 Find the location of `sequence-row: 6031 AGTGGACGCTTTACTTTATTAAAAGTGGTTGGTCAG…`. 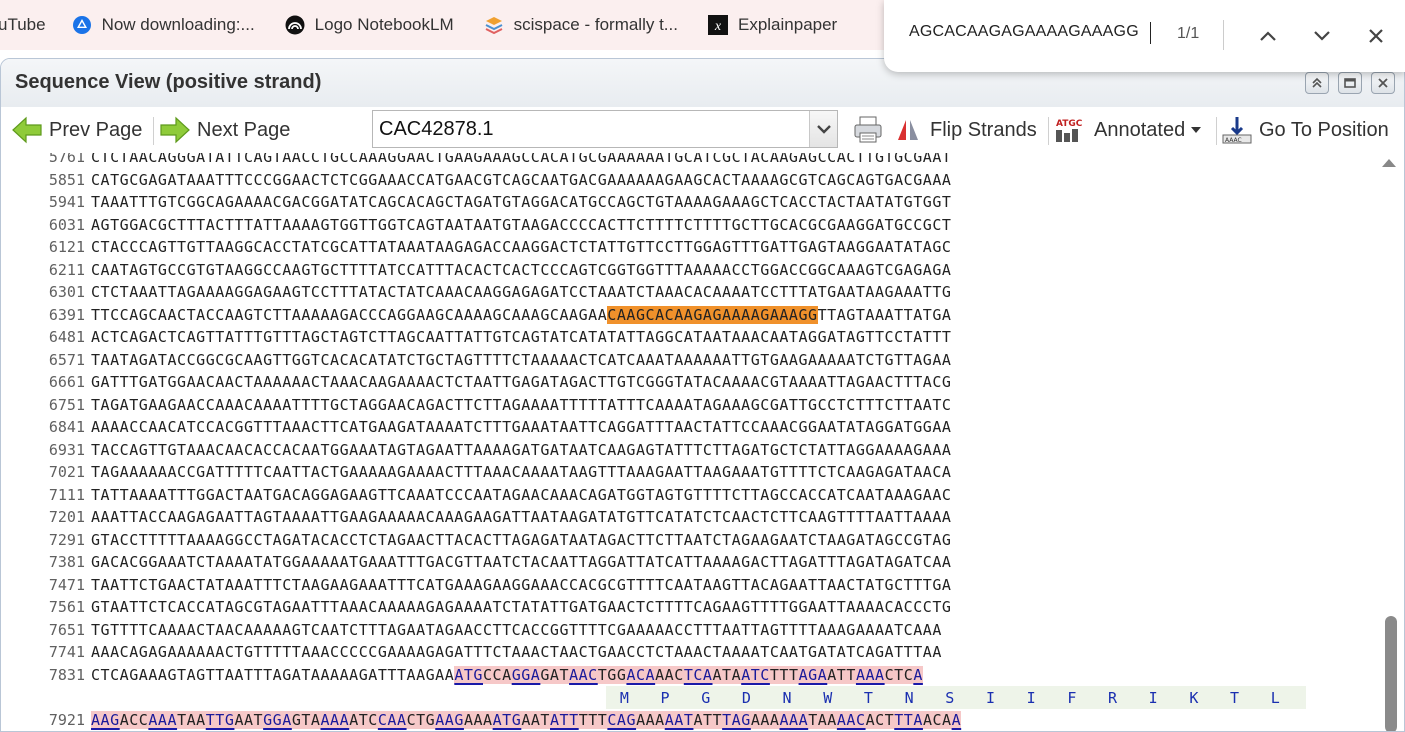

sequence-row: 6031 AGTGGACGCTTTACTTTATTAAAAGTGGTTGGTCAG… is located at coordinates (691, 225).